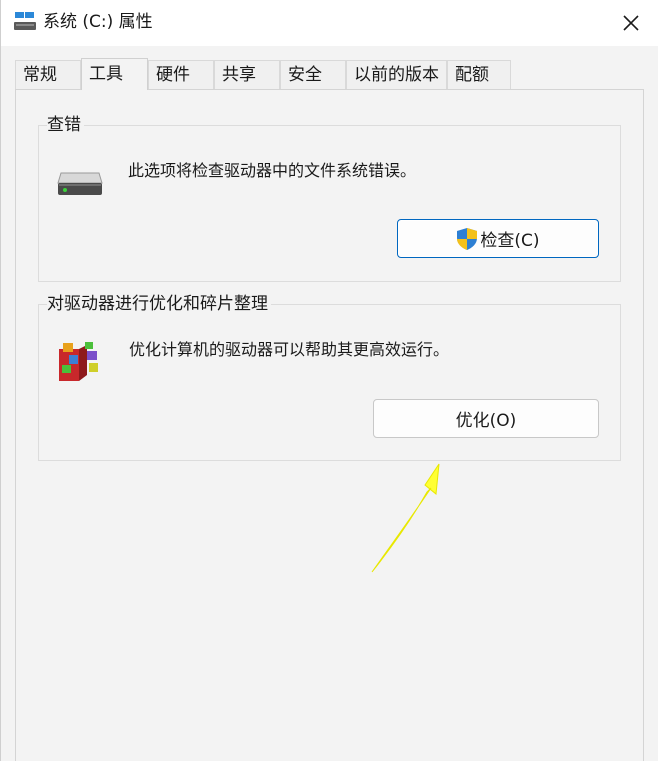 The width and height of the screenshot is (658, 761). I want to click on check-button: 检查(C), so click(498, 238).